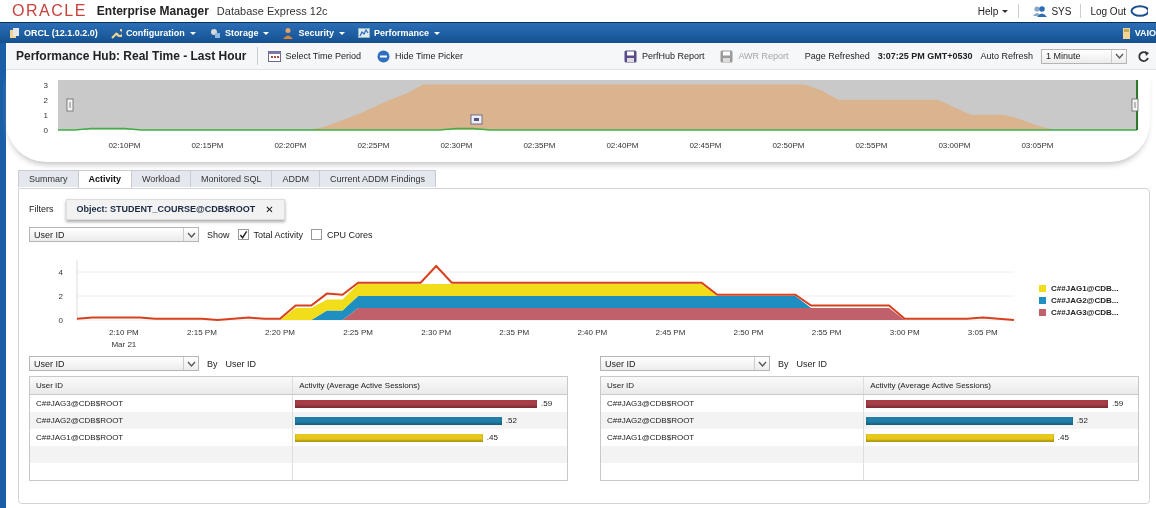 Image resolution: width=1156 pixels, height=508 pixels. Describe the element at coordinates (993, 11) in the screenshot. I see `help-menu: Help` at that location.